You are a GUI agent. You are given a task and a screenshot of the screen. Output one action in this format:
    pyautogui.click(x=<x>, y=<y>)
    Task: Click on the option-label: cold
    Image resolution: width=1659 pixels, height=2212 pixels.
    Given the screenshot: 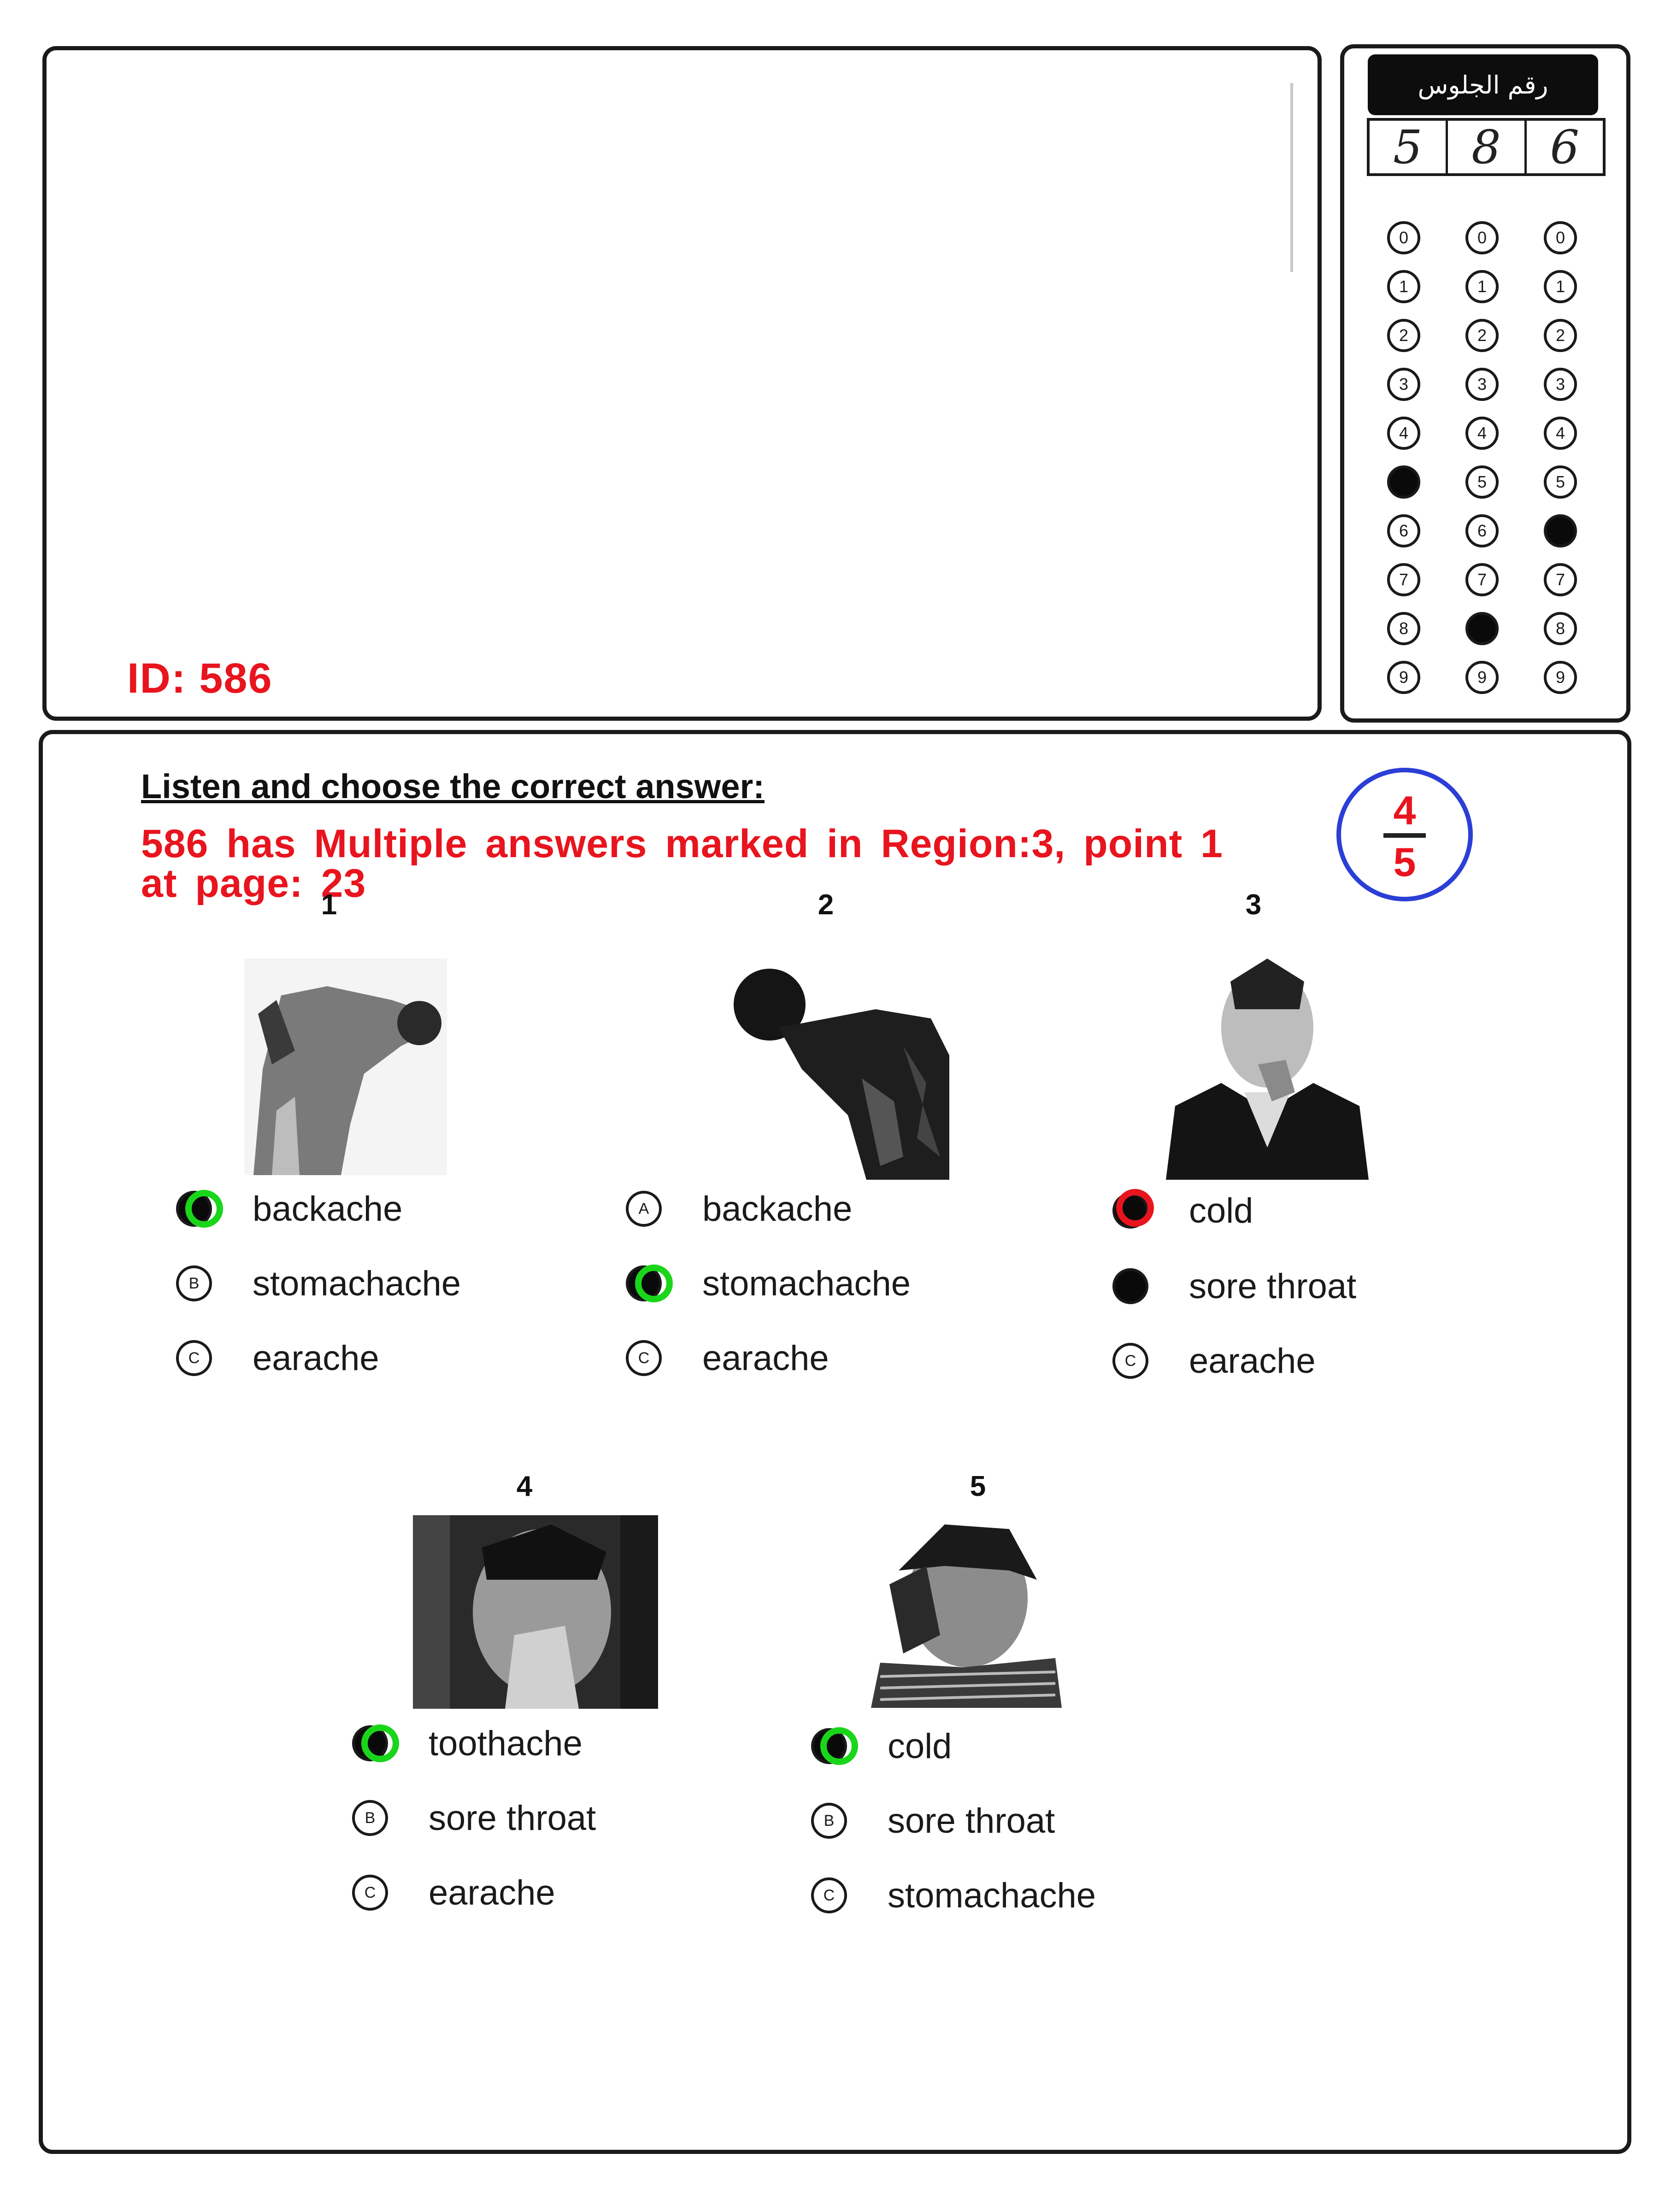 What is the action you would take?
    pyautogui.click(x=1221, y=1210)
    